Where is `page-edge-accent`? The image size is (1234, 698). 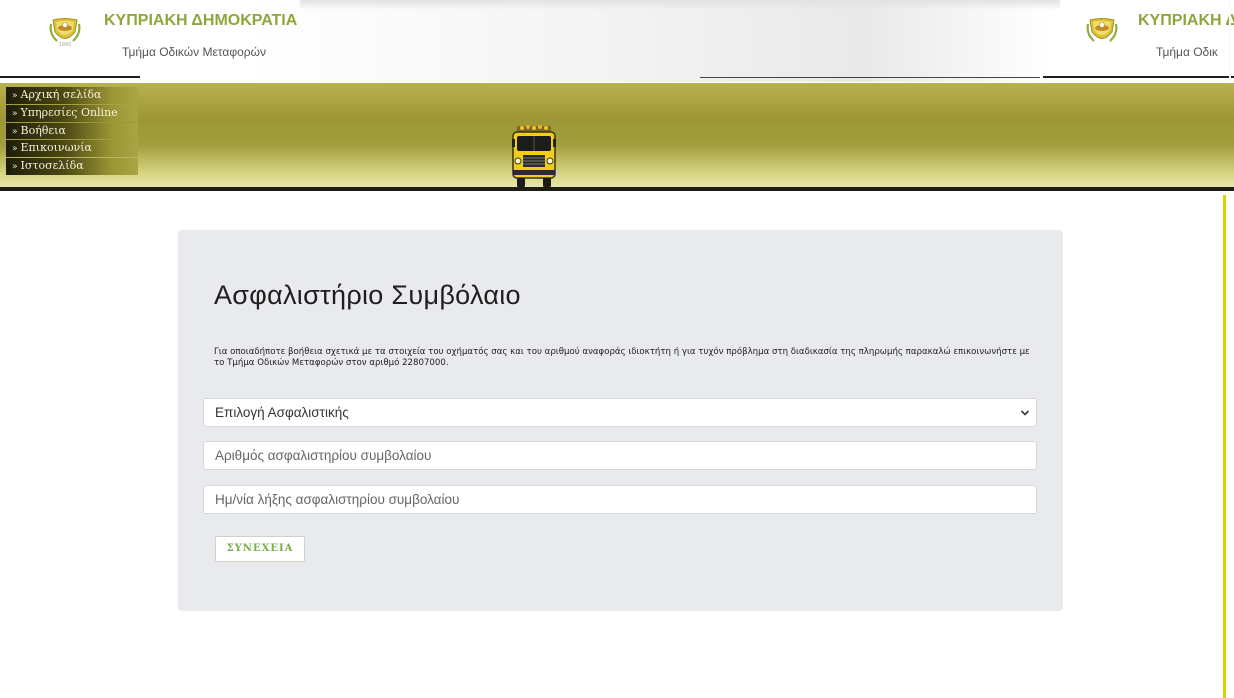
page-edge-accent is located at coordinates (1224, 446).